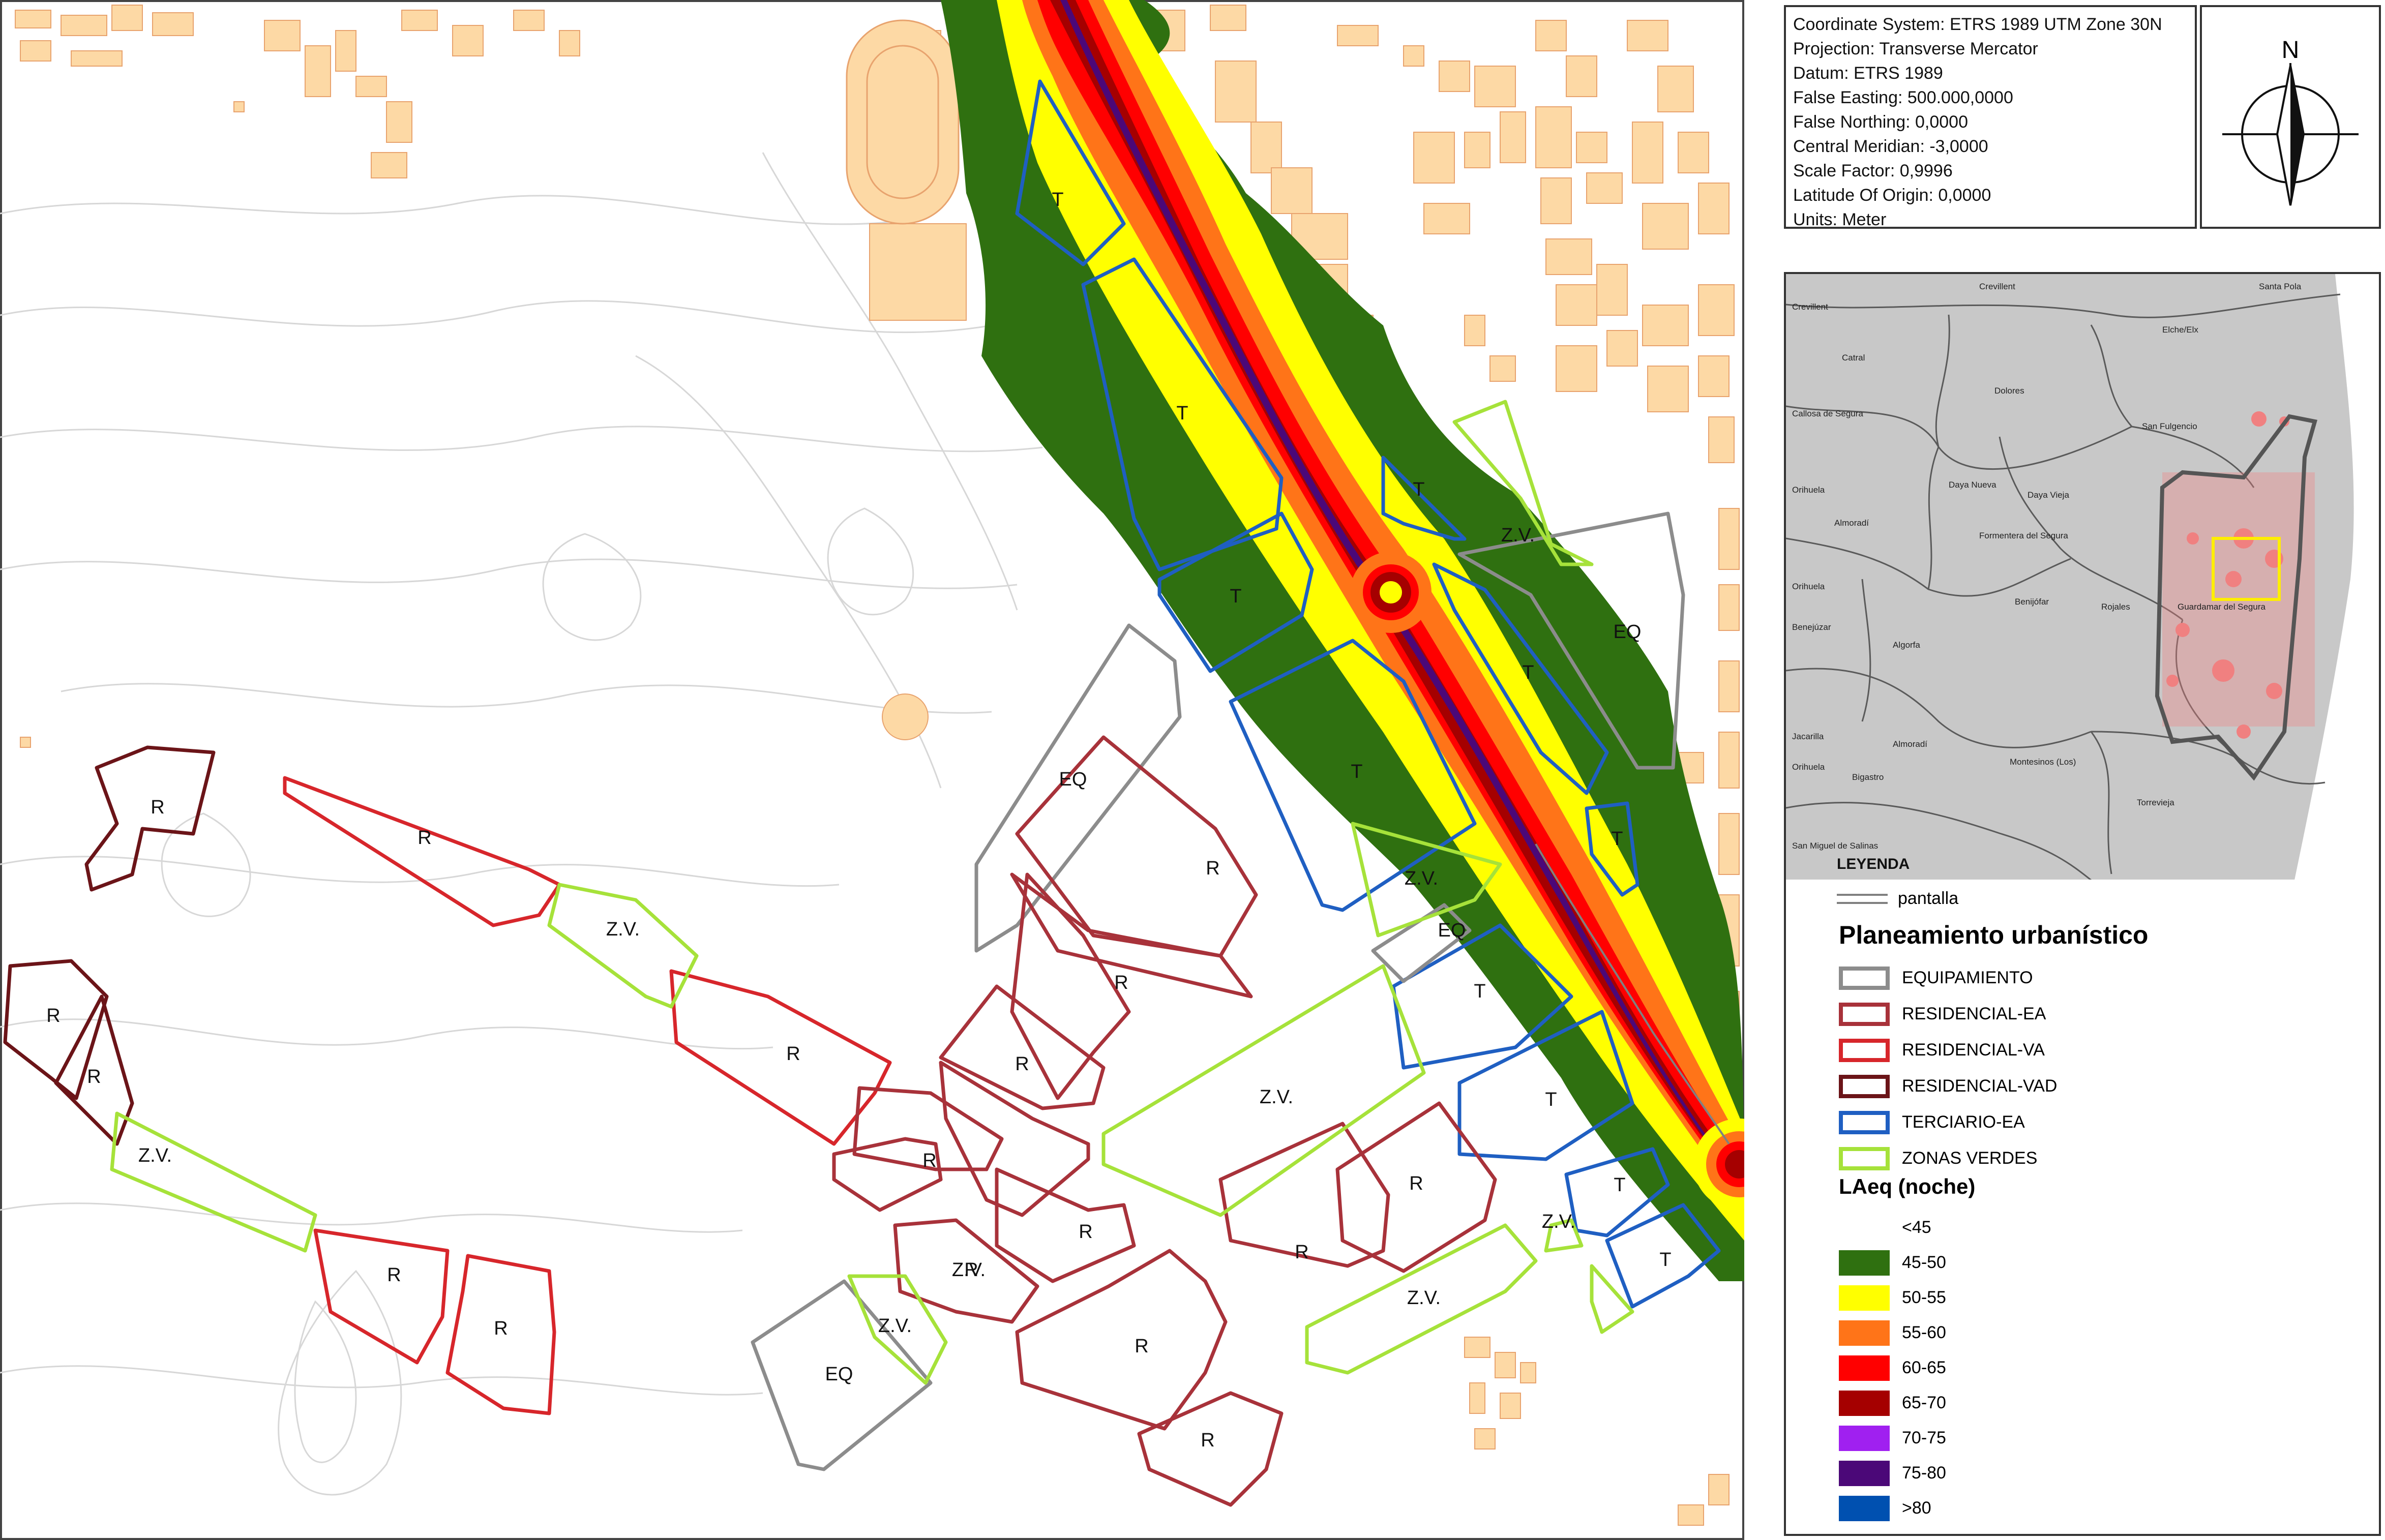  Describe the element at coordinates (839, 1375) in the screenshot. I see `zone-label: EQ` at that location.